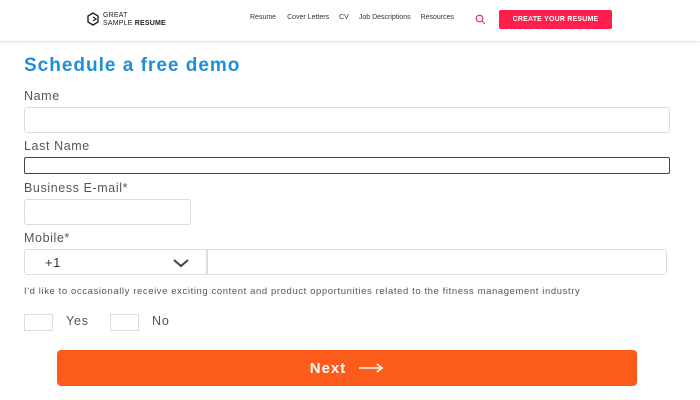 The image size is (700, 400). I want to click on logo-line-2: SAMPLE RESUME, so click(134, 24).